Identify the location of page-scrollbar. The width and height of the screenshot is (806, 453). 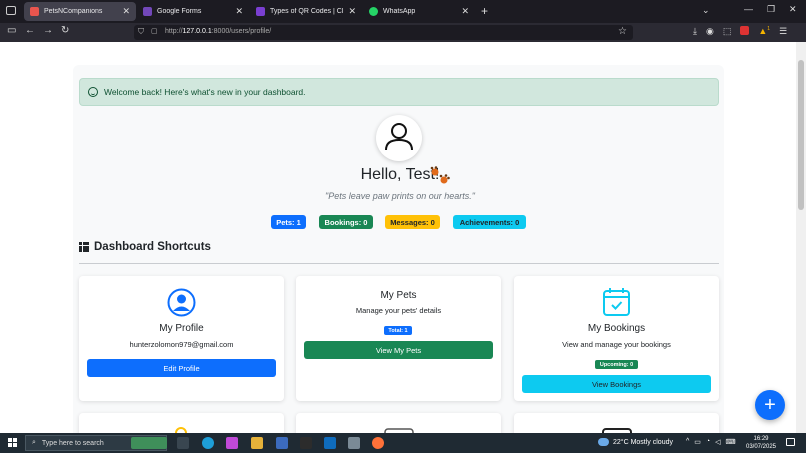
(801, 237).